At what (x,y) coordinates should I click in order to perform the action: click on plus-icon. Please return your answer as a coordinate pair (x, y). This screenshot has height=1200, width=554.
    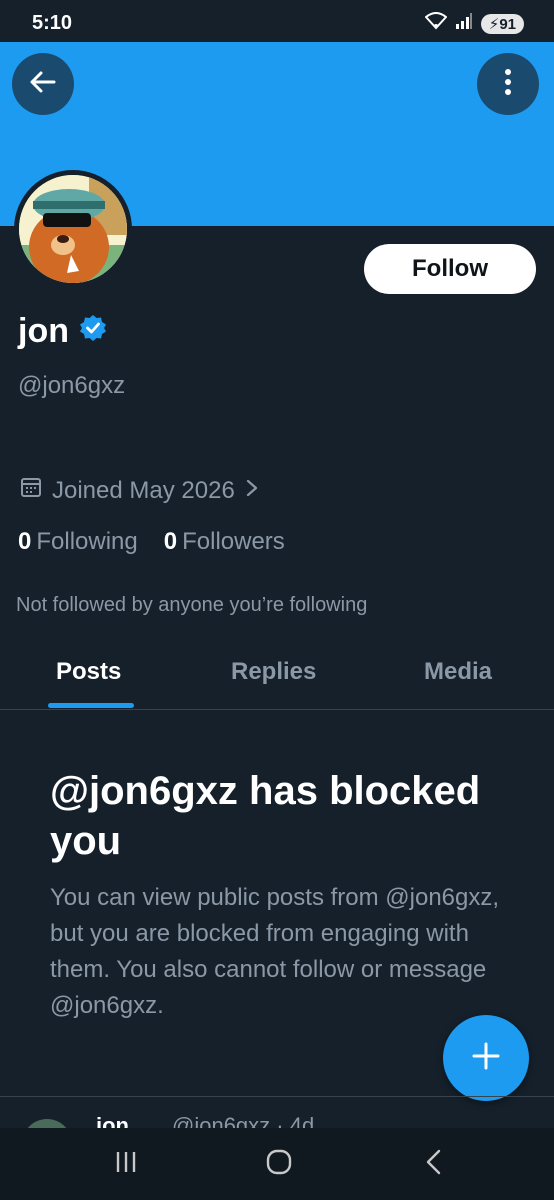
    Looking at the image, I should click on (486, 1058).